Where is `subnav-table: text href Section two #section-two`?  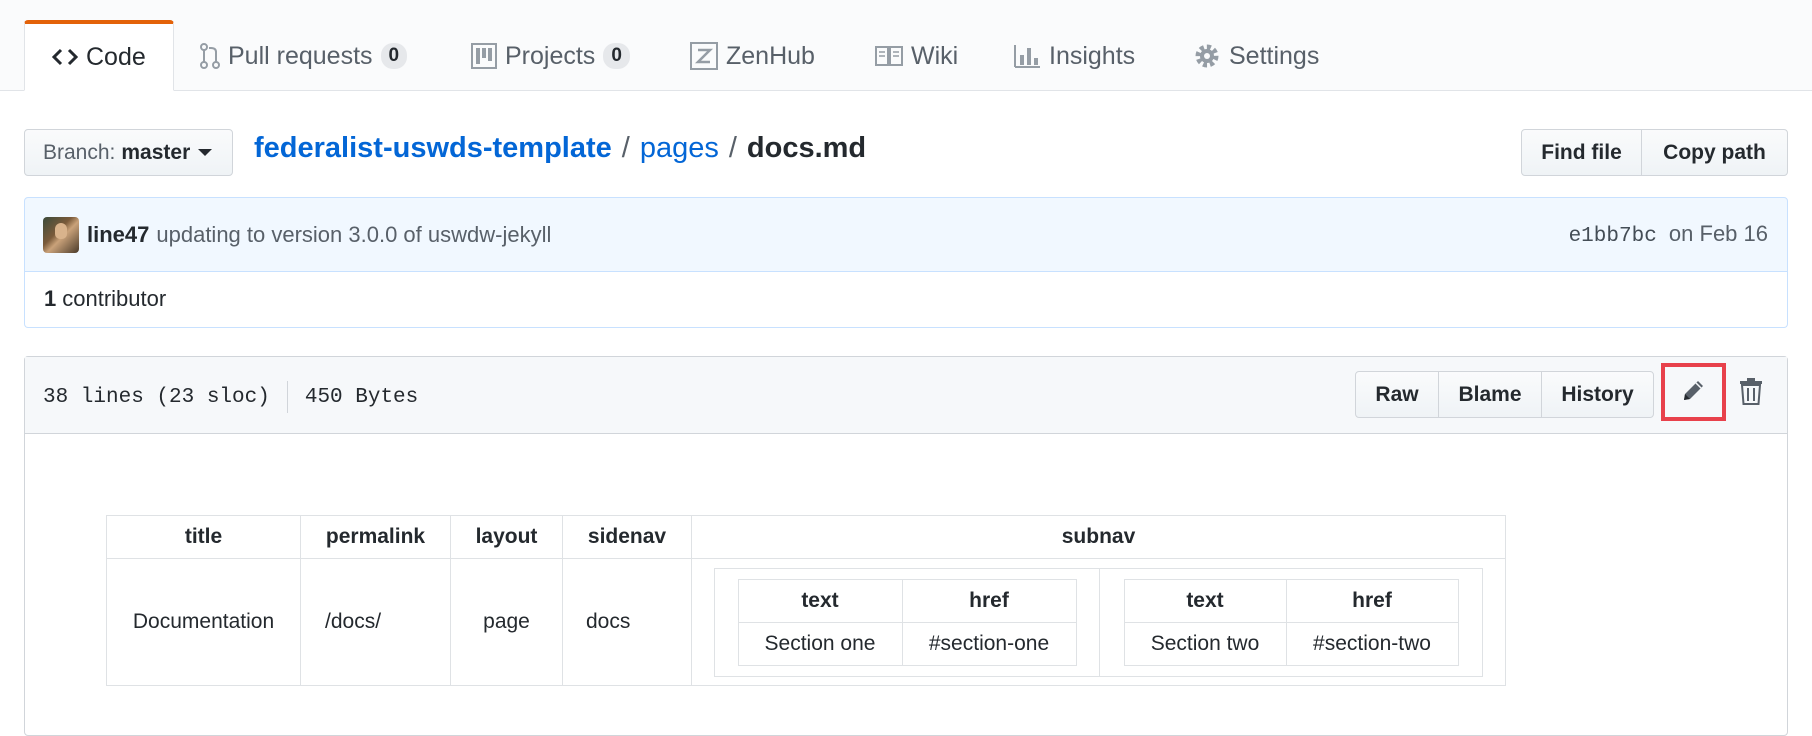
subnav-table: text href Section two #section-two is located at coordinates (1291, 622).